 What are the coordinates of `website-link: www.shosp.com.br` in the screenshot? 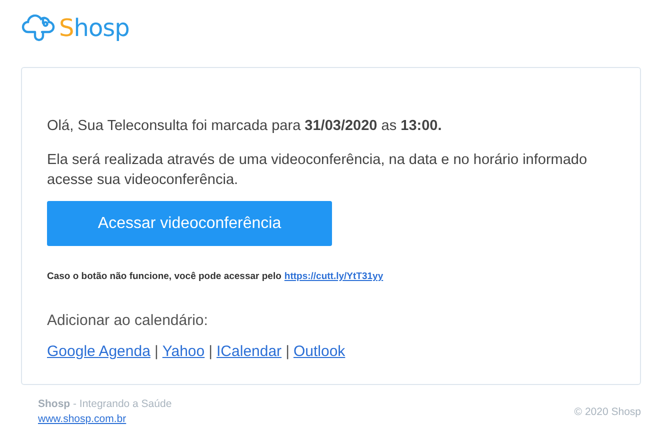 It's located at (105, 419).